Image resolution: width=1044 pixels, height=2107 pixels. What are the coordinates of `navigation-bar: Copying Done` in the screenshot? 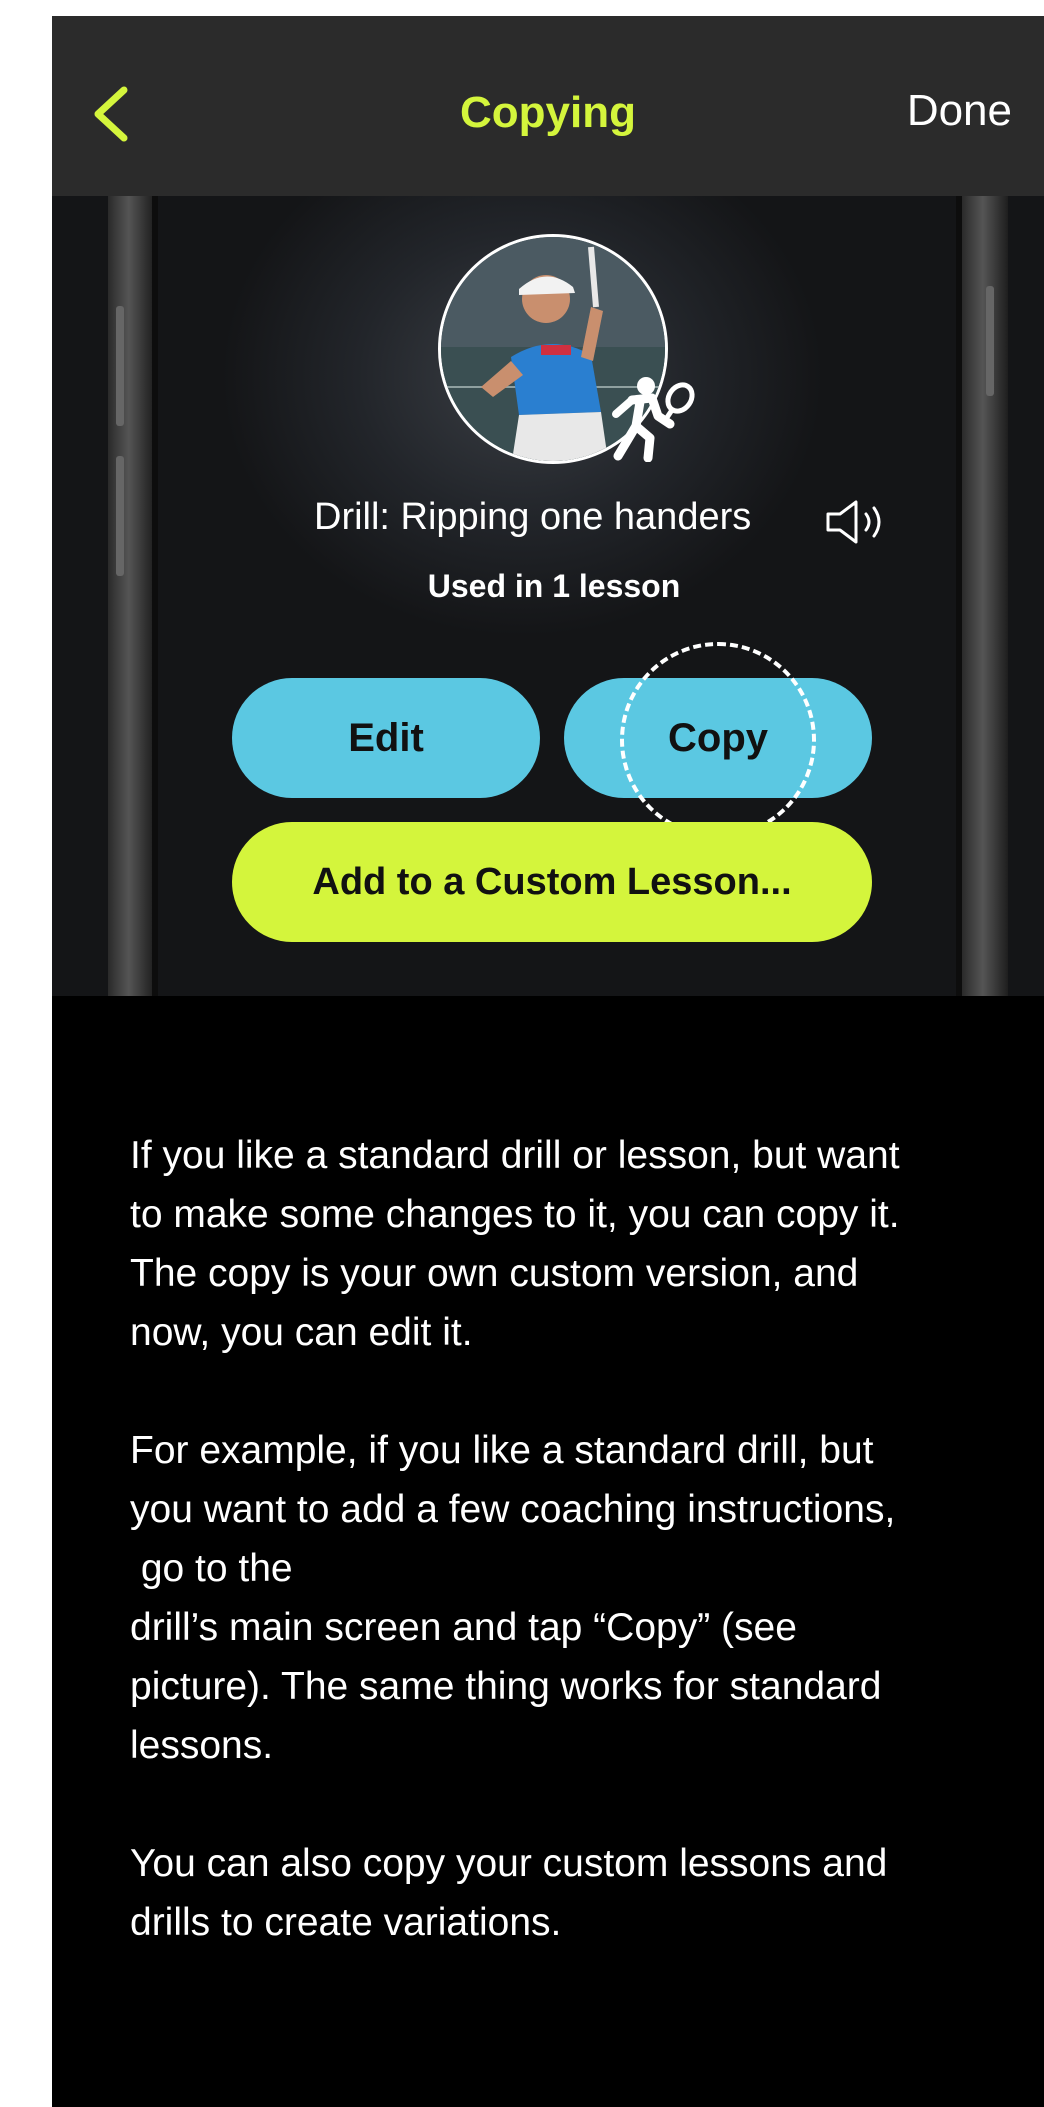 It's located at (548, 106).